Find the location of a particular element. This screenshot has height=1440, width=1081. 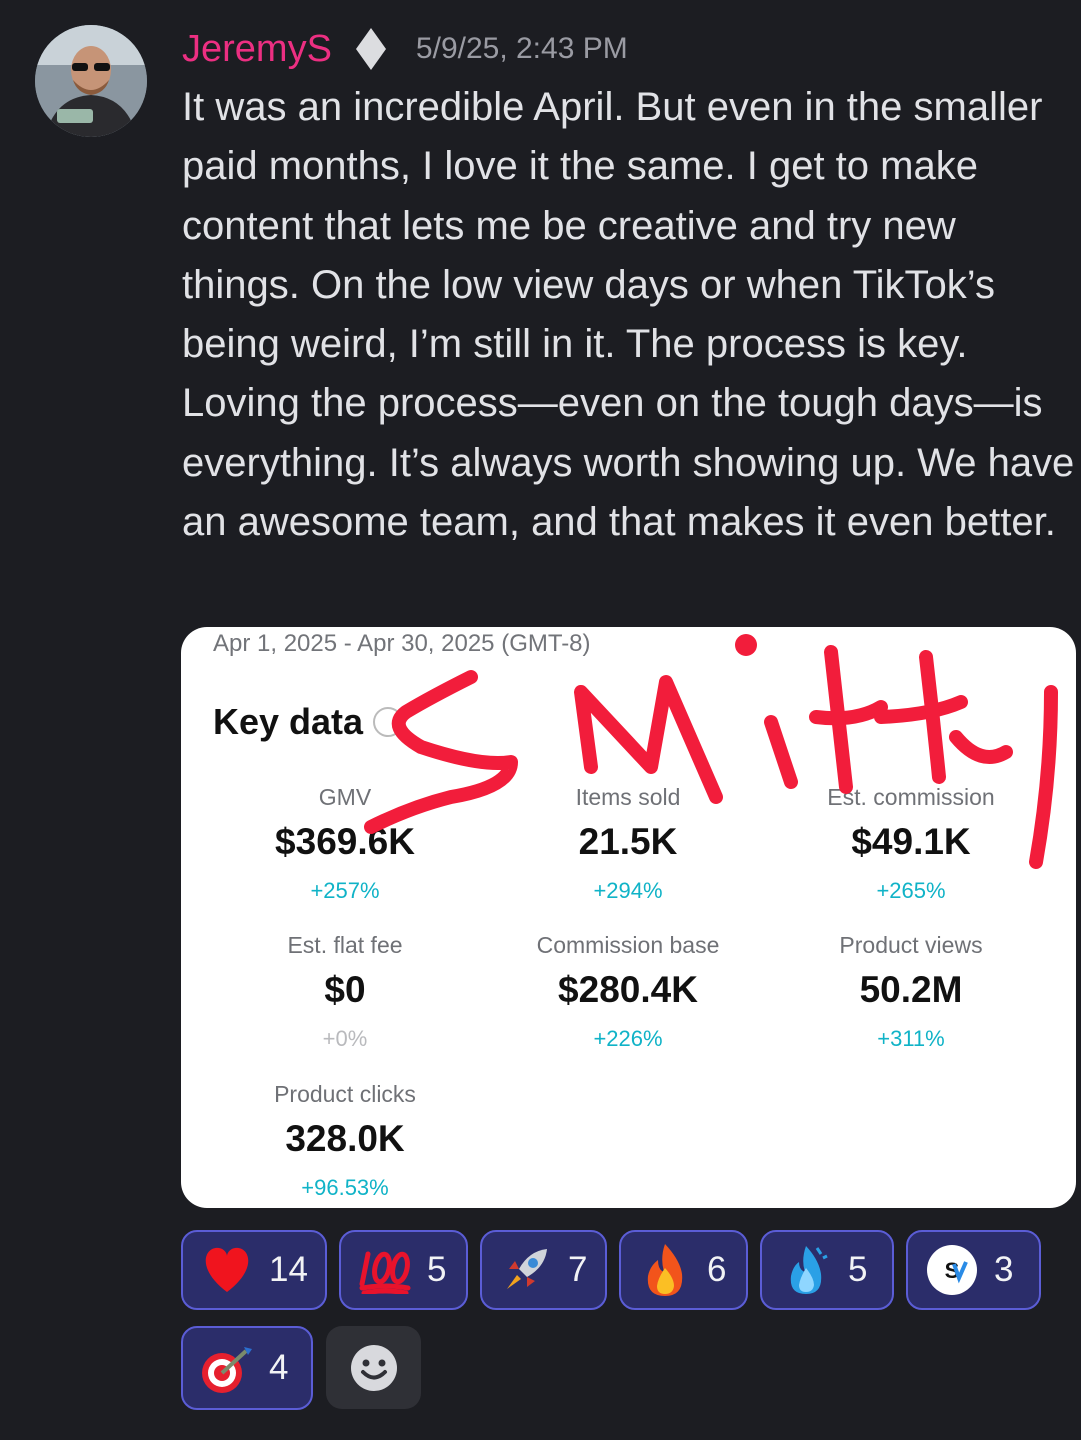

reaction-blue-fire: 5 is located at coordinates (827, 1270).